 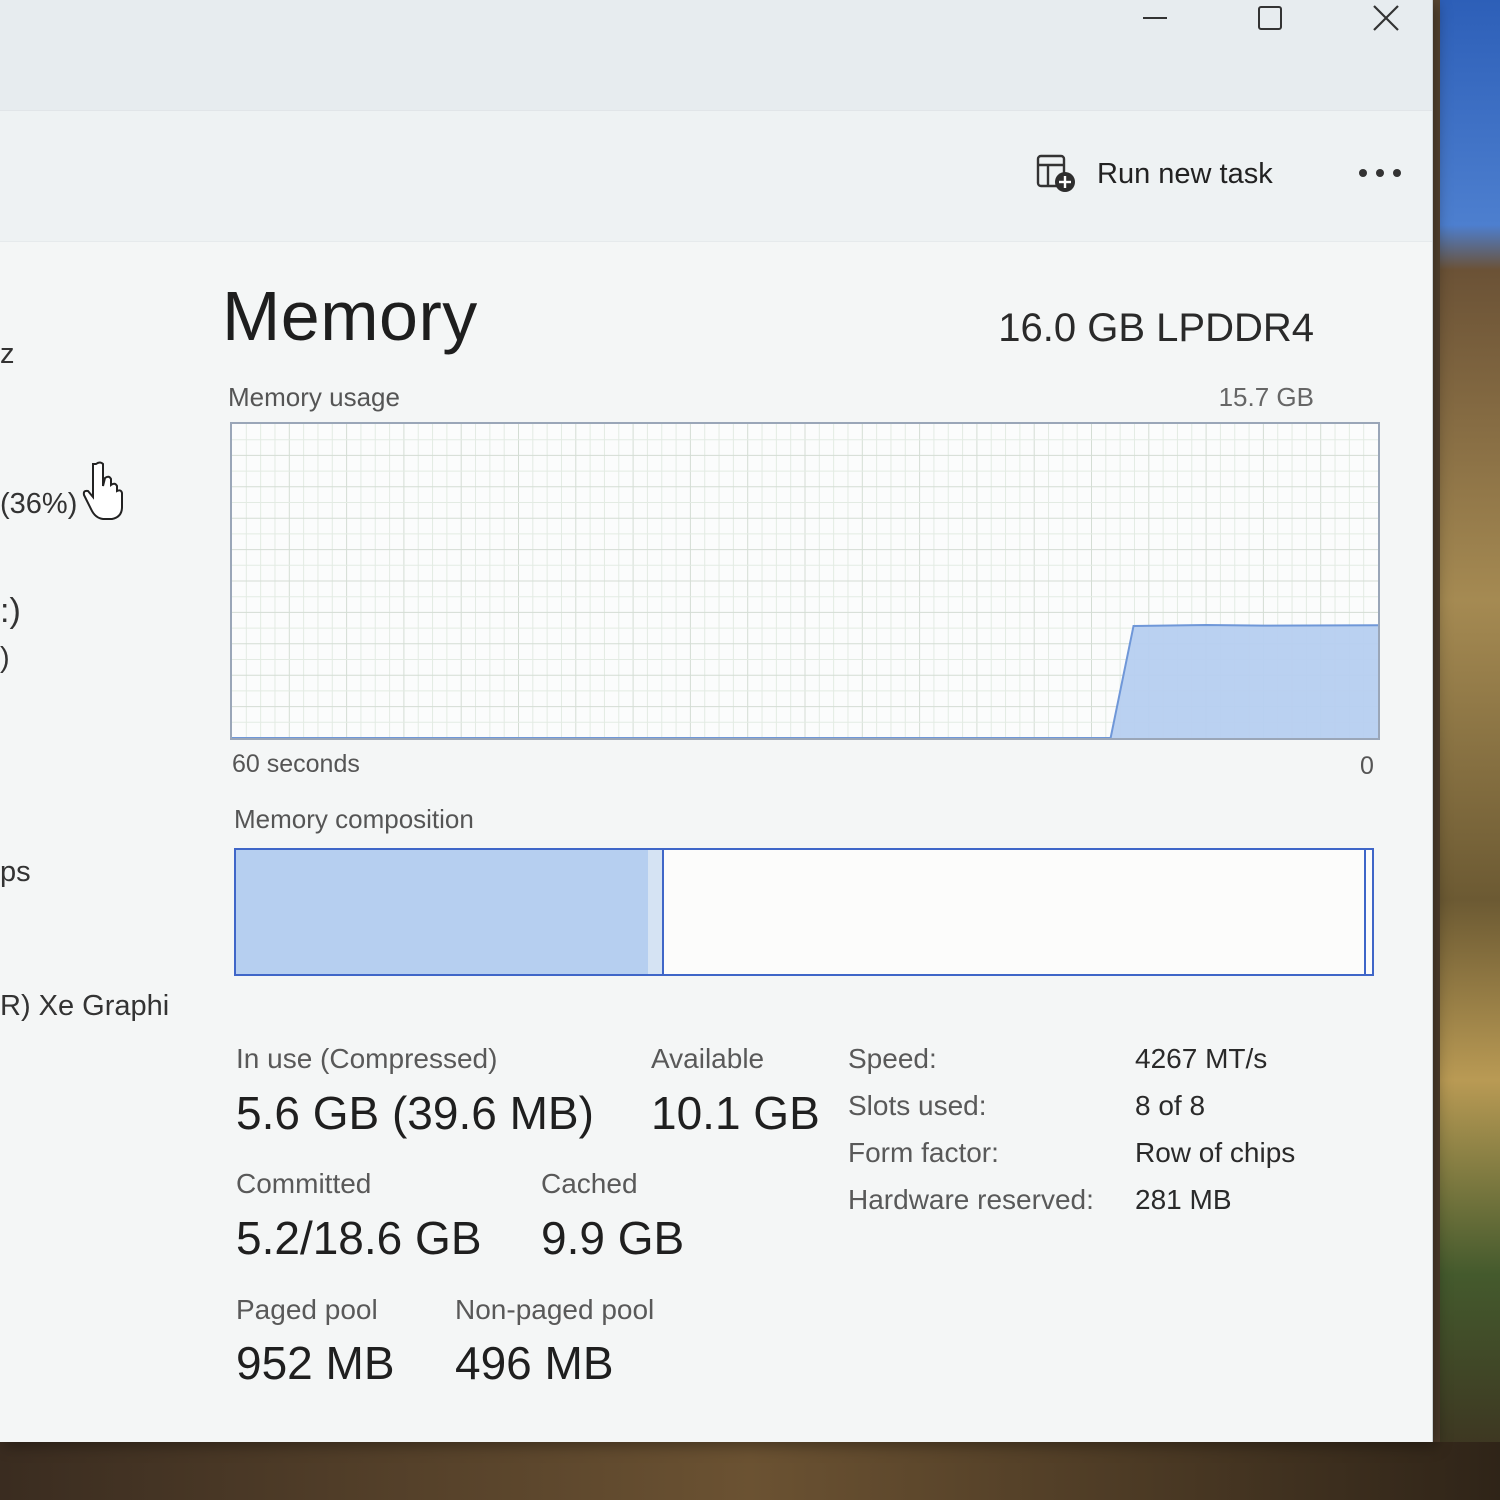 What do you see at coordinates (613, 1238) in the screenshot?
I see `cached-value: 9.9 GB` at bounding box center [613, 1238].